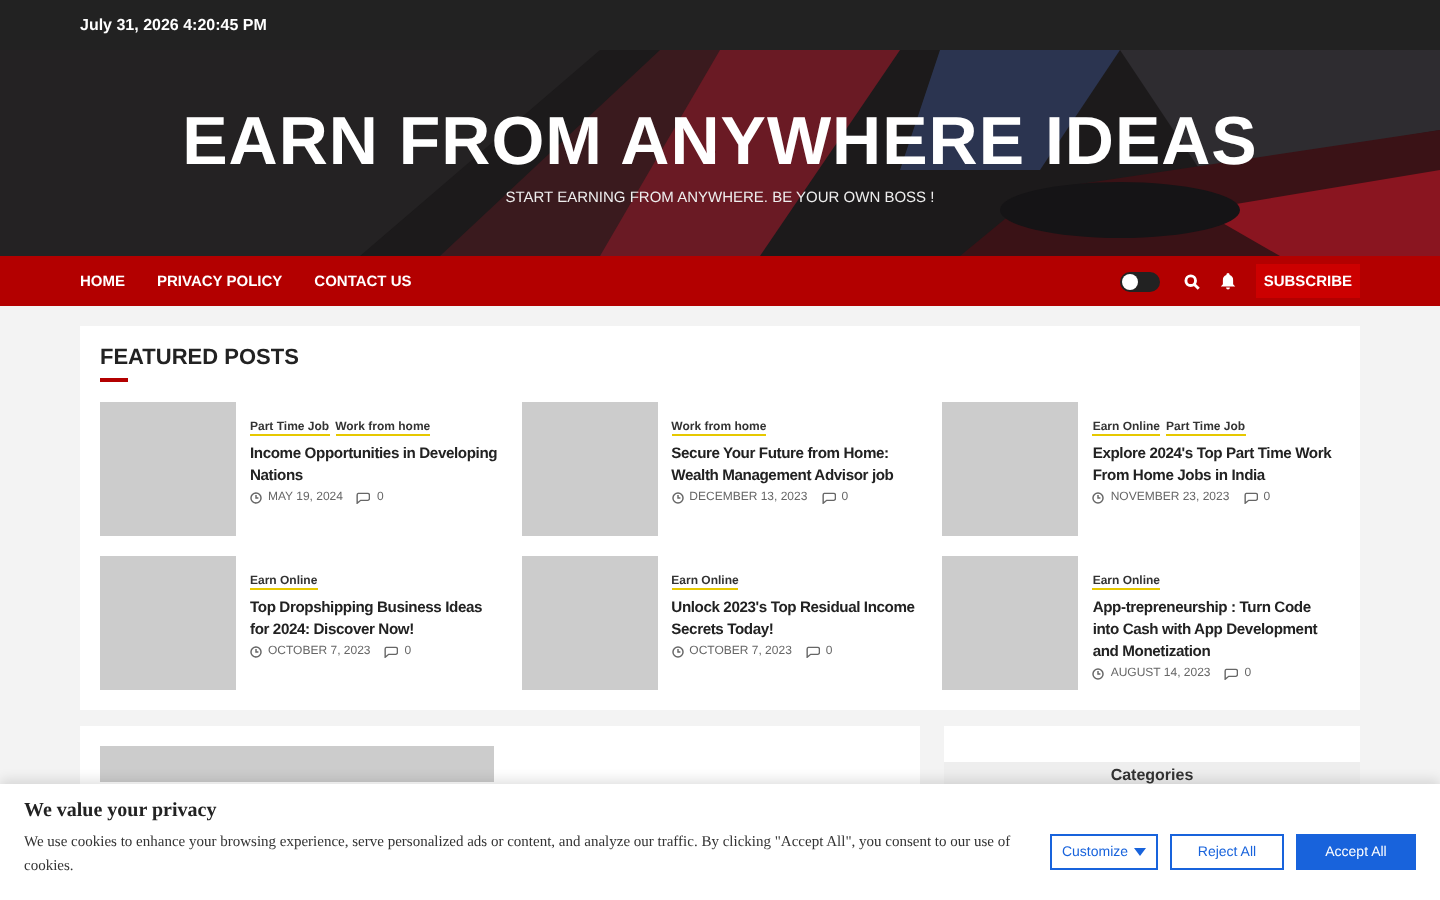 This screenshot has height=900, width=1440. Describe the element at coordinates (121, 811) in the screenshot. I see `cookie-title: We value your privacy` at that location.